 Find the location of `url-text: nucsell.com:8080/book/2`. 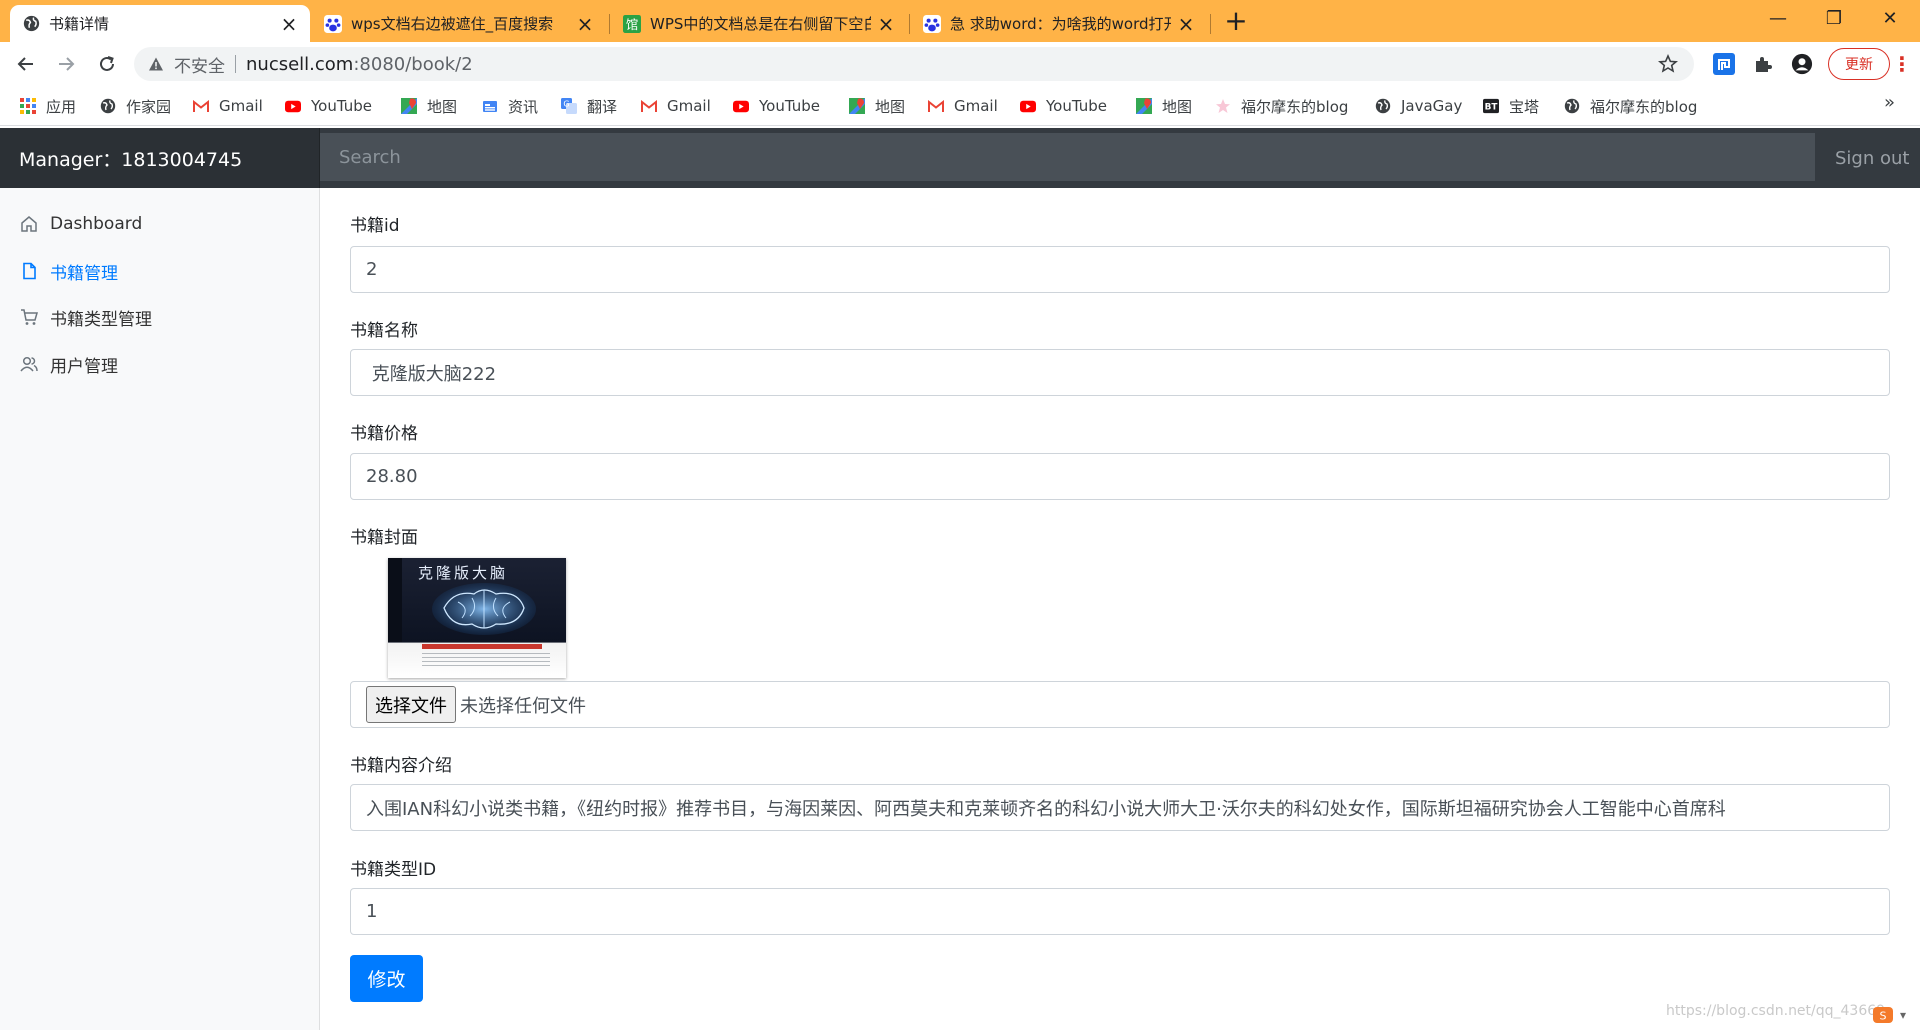

url-text: nucsell.com:8080/book/2 is located at coordinates (359, 64).